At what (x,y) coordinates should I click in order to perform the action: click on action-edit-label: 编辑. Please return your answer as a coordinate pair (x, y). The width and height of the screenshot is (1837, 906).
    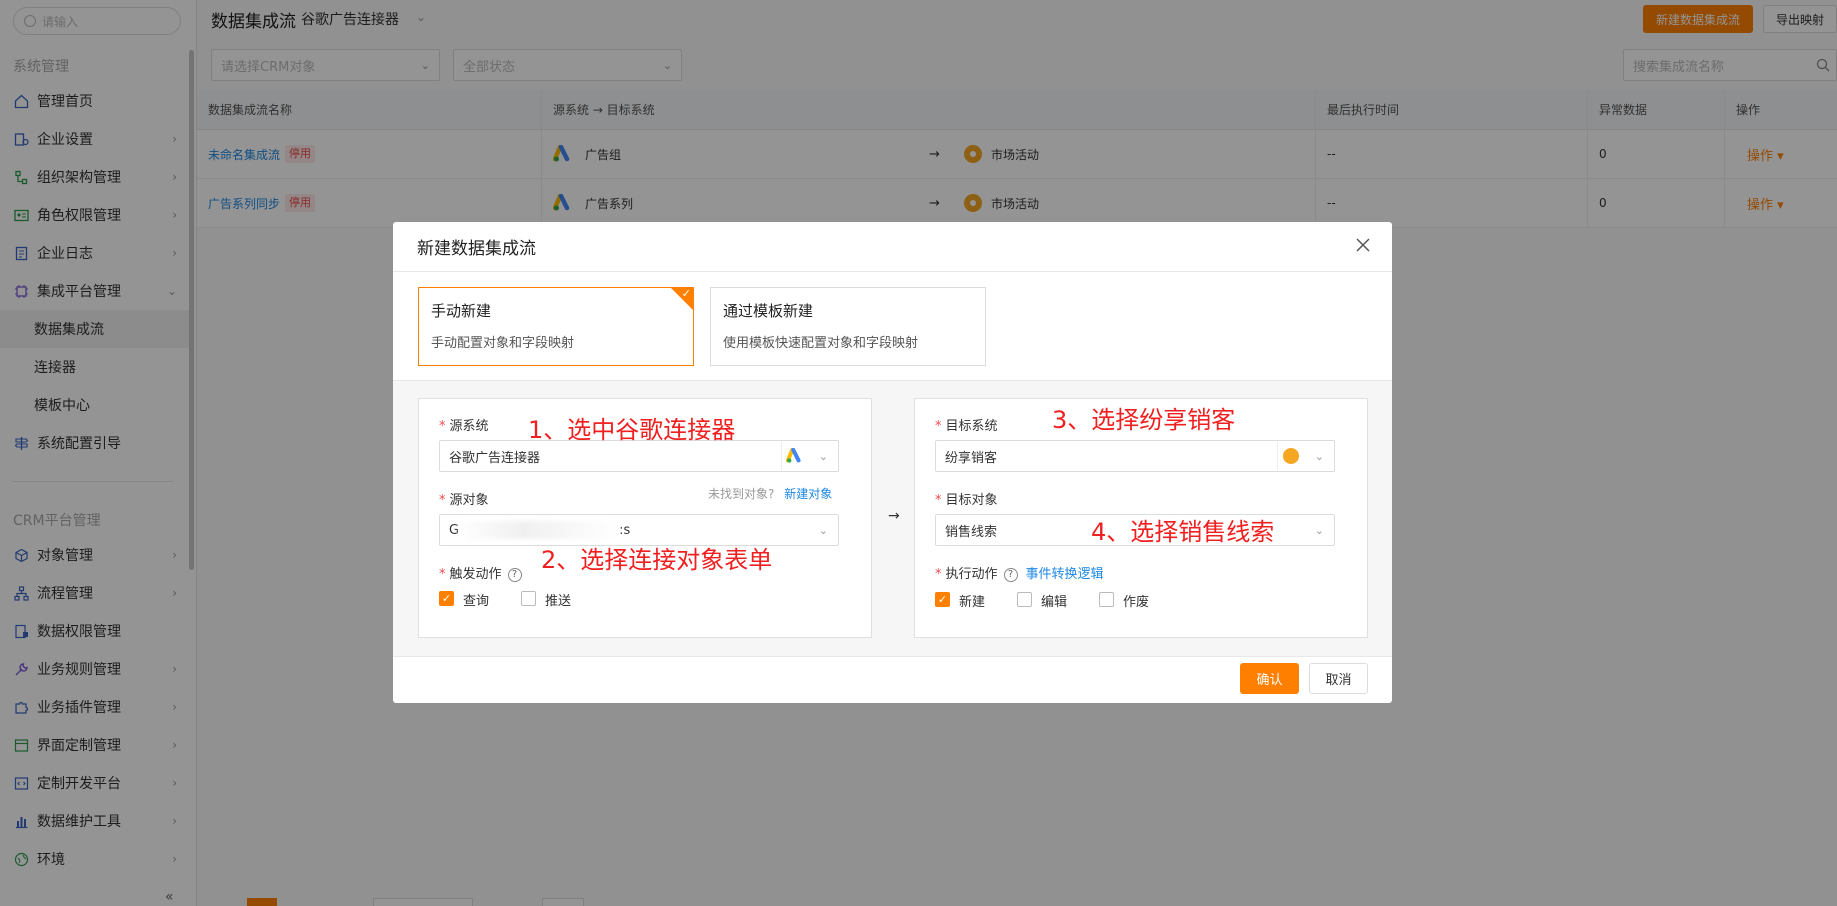
    Looking at the image, I should click on (1054, 602).